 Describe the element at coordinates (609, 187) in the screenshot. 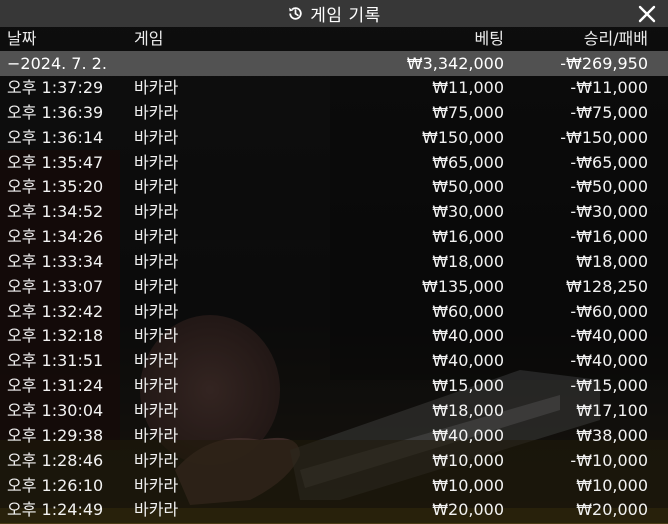

I see `row-result: -₩50,000` at that location.